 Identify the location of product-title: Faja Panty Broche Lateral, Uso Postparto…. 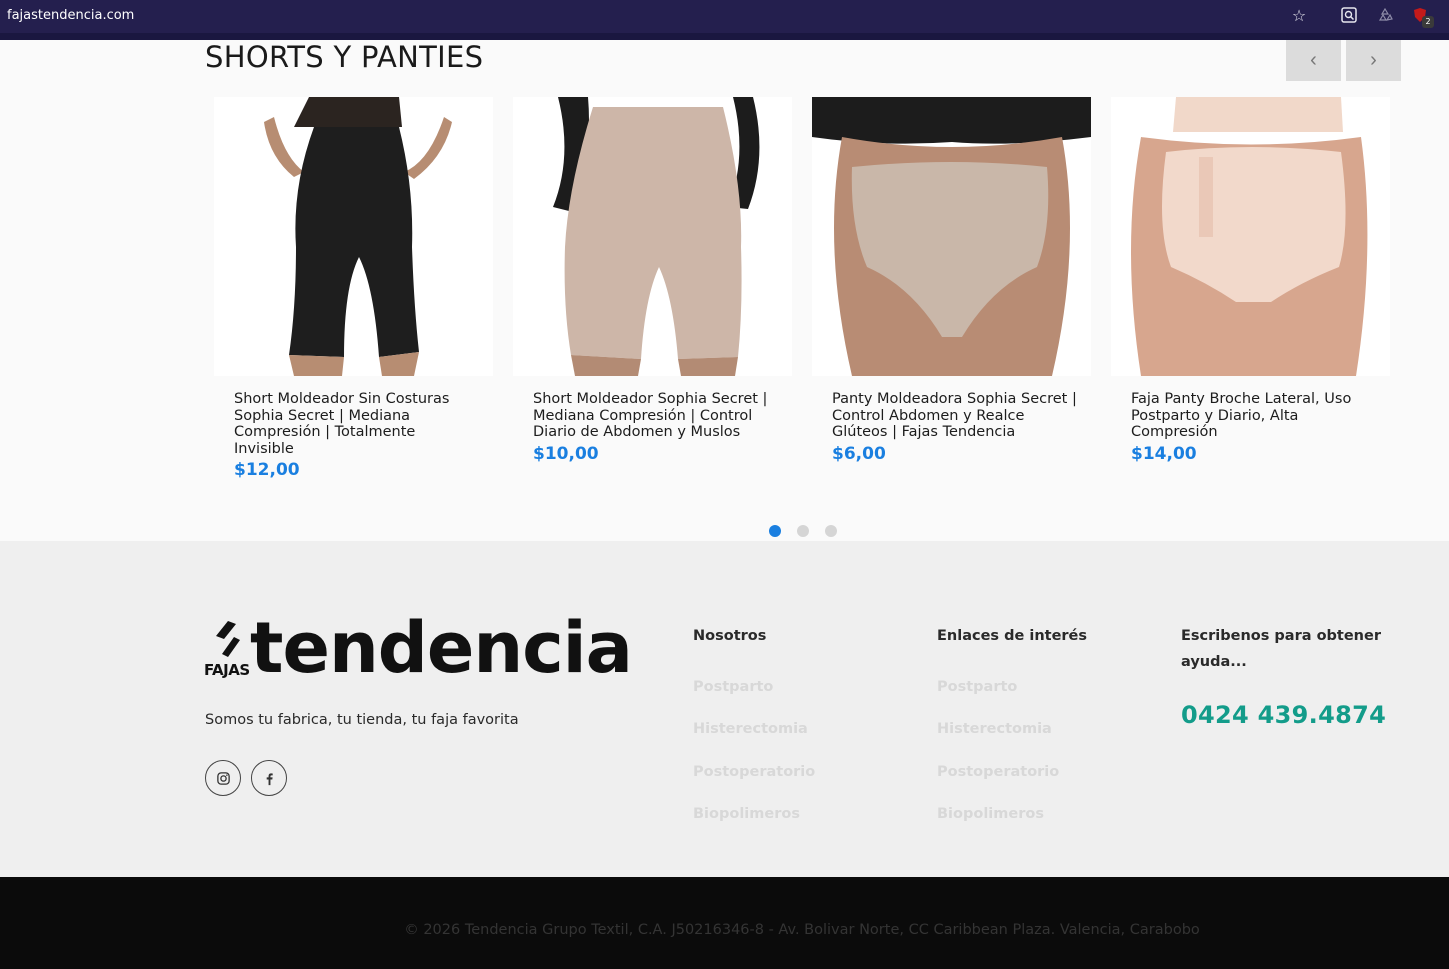
(1253, 416).